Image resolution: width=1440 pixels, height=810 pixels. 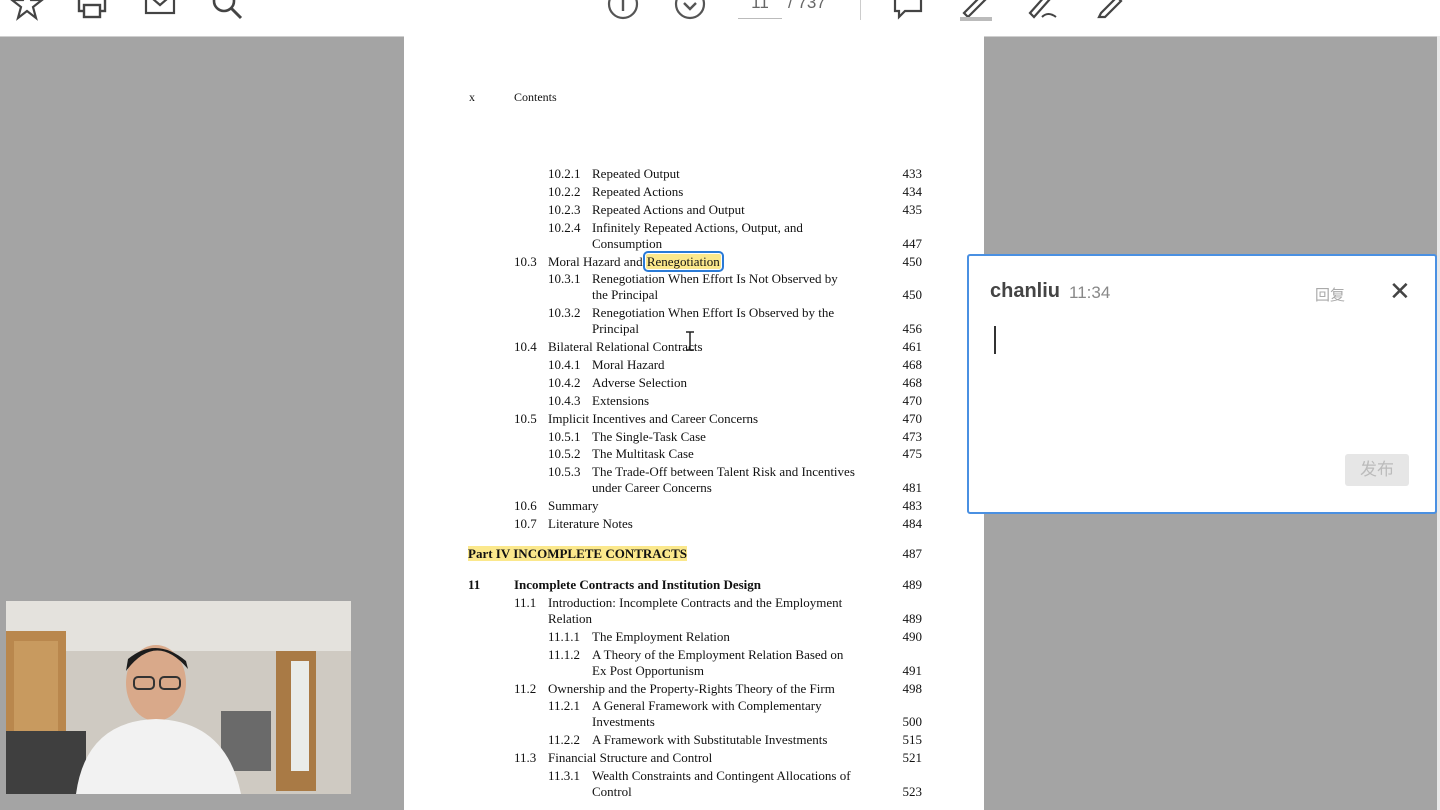 What do you see at coordinates (690, 11) in the screenshot?
I see `page-down-icon` at bounding box center [690, 11].